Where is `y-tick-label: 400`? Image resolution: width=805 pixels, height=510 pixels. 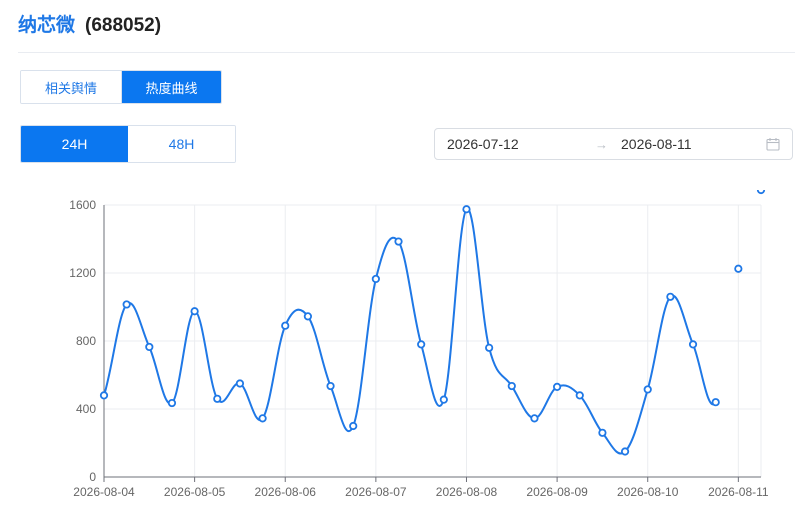 y-tick-label: 400 is located at coordinates (86, 409).